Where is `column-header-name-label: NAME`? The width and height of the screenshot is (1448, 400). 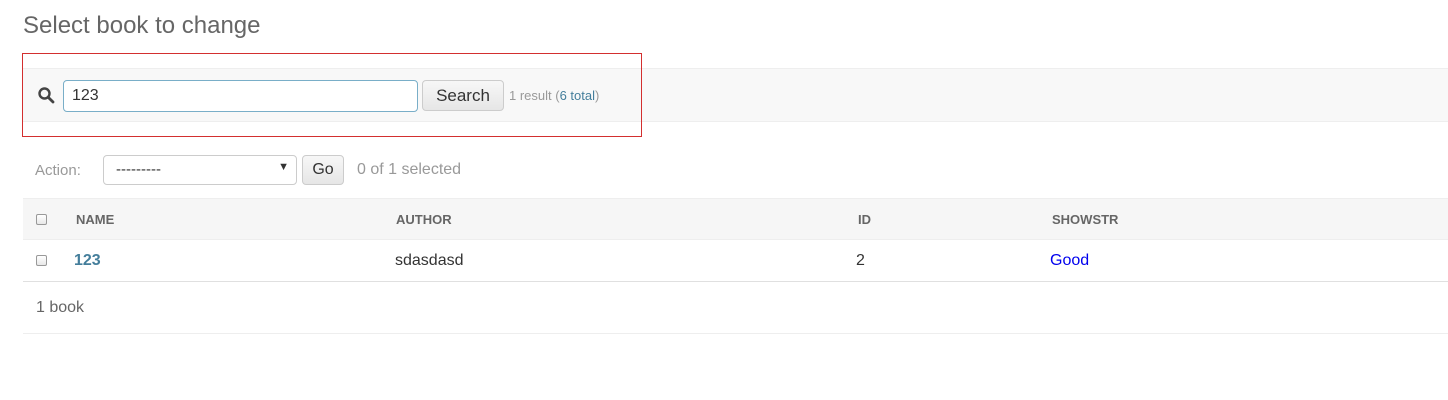
column-header-name-label: NAME is located at coordinates (95, 219).